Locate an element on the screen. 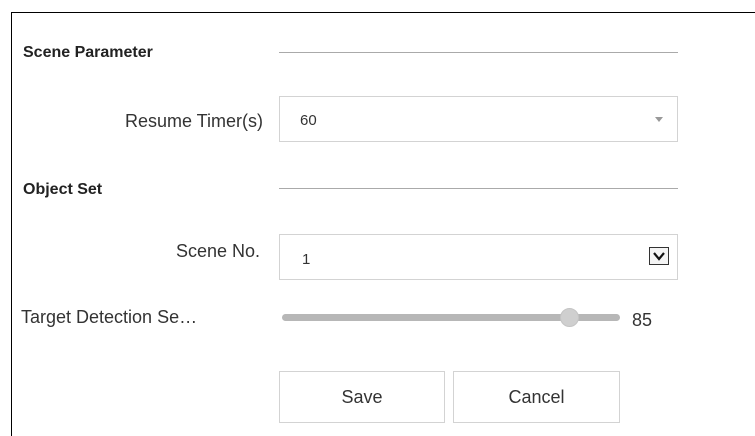 The height and width of the screenshot is (436, 755). target-detection-value: 85 is located at coordinates (642, 320).